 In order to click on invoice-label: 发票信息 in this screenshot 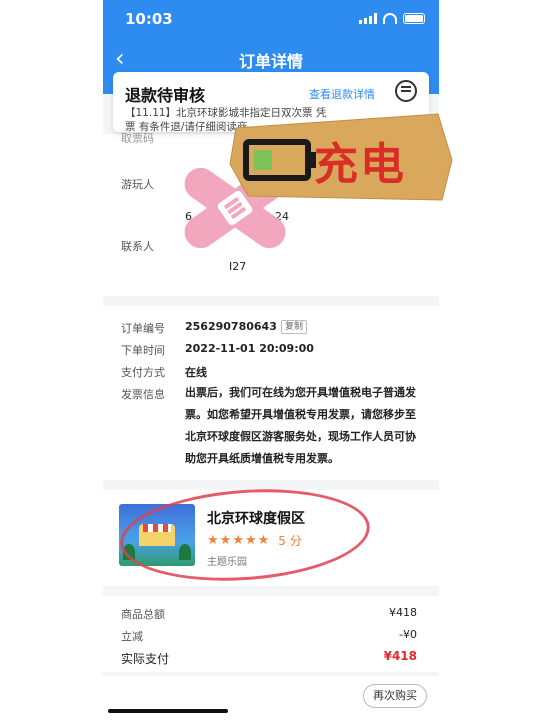, I will do `click(143, 394)`.